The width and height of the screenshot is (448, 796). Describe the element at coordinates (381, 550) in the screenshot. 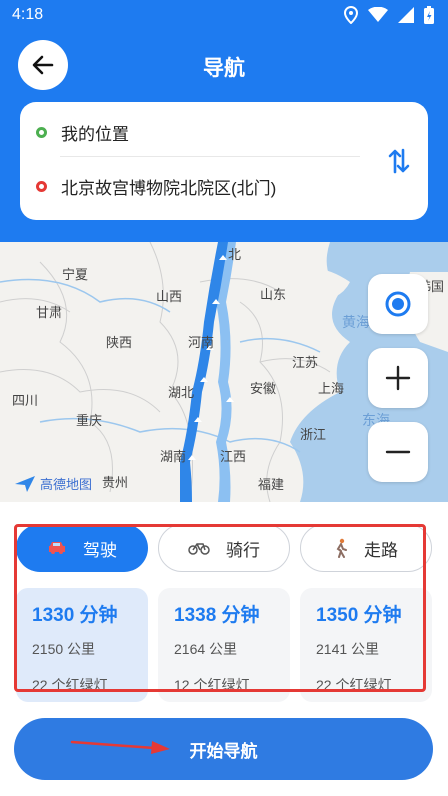

I see `mode-label: 走路` at that location.